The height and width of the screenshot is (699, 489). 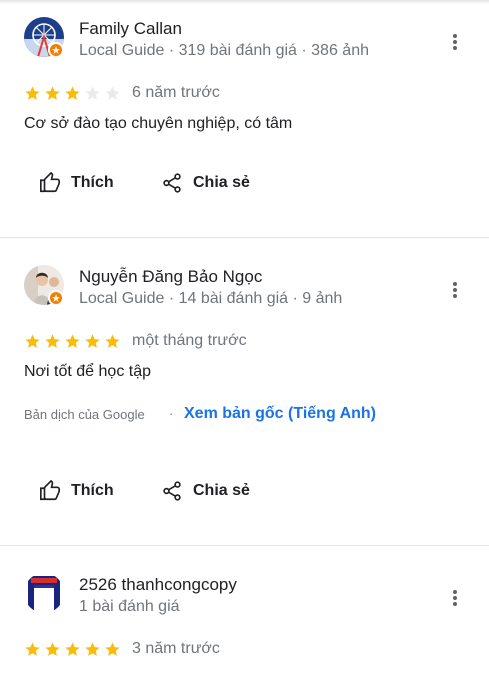 I want to click on review-time: 3 năm trước, so click(x=176, y=648).